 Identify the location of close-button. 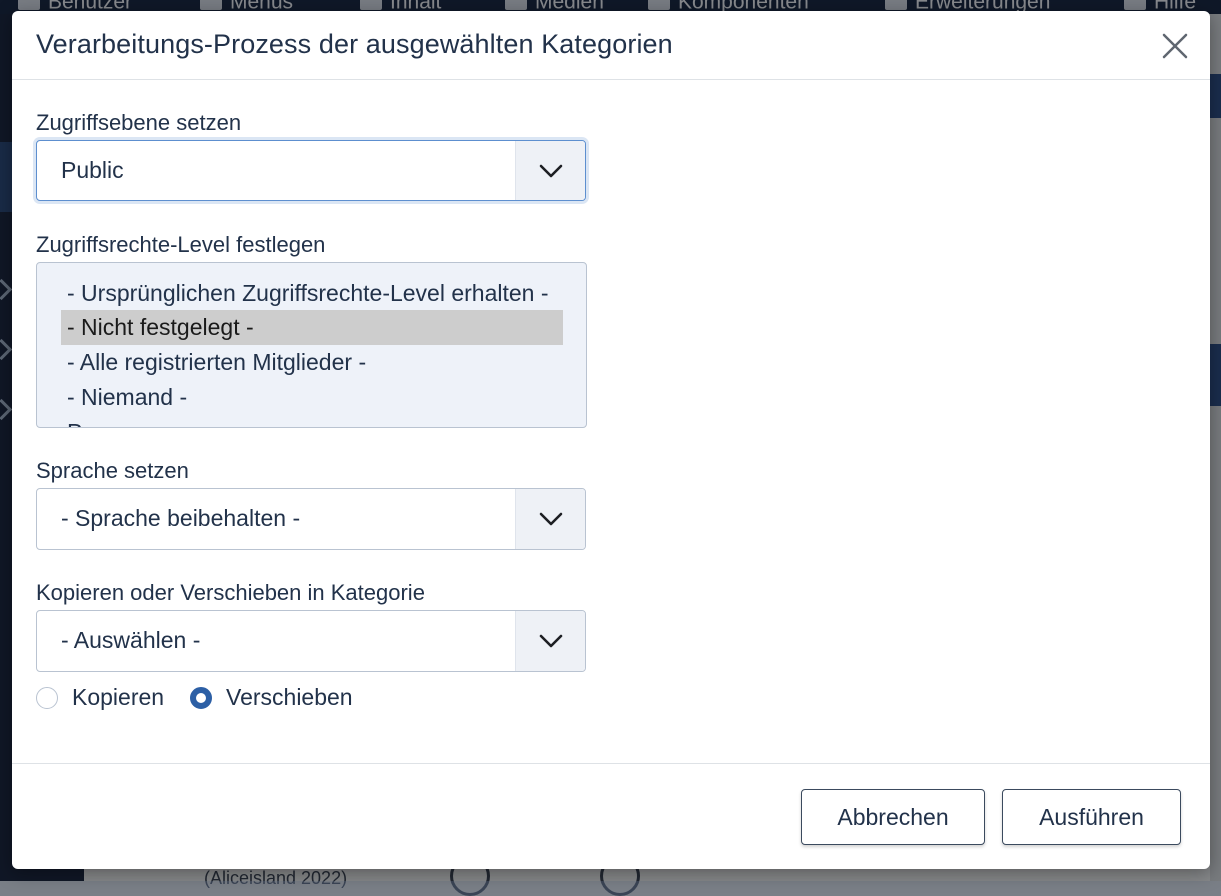
(1175, 46).